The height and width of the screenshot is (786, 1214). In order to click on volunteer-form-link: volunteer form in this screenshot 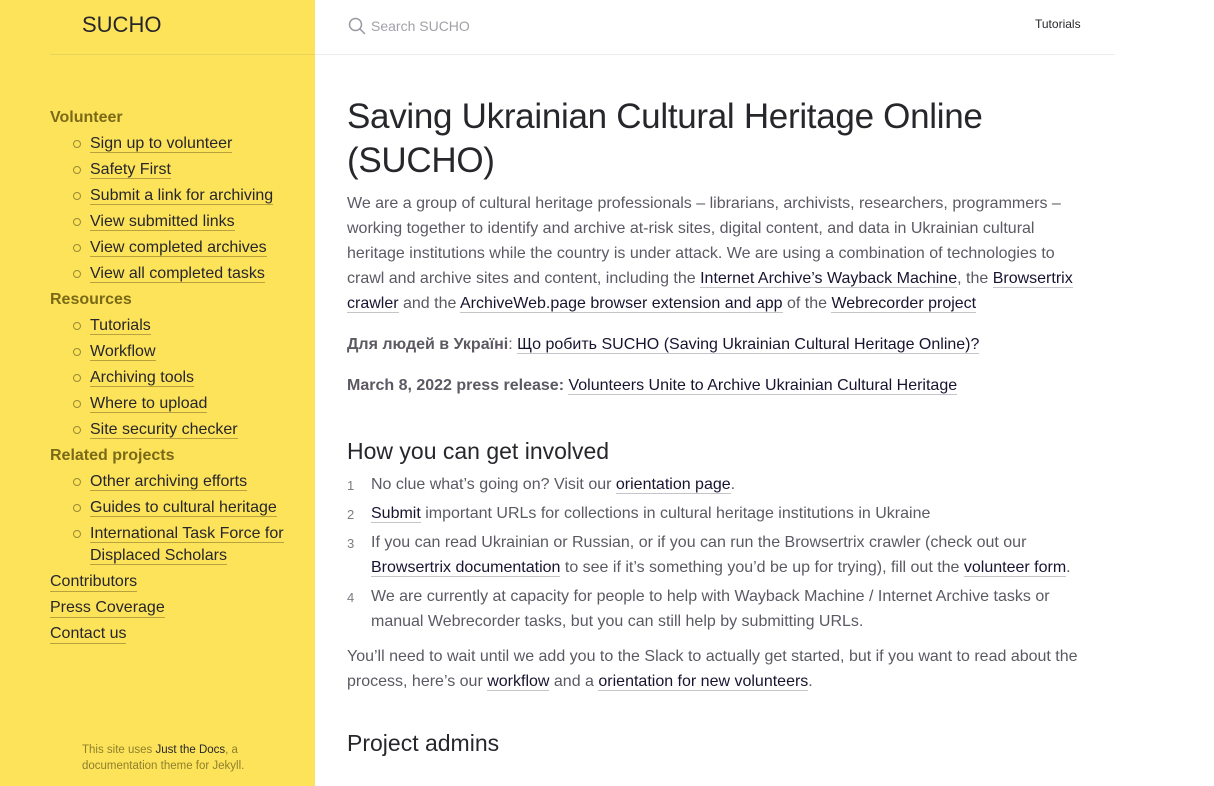, I will do `click(1015, 568)`.